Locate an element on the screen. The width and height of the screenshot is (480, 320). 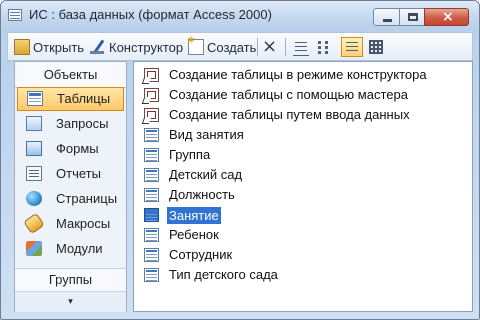
design-button: Конструктор is located at coordinates (136, 47).